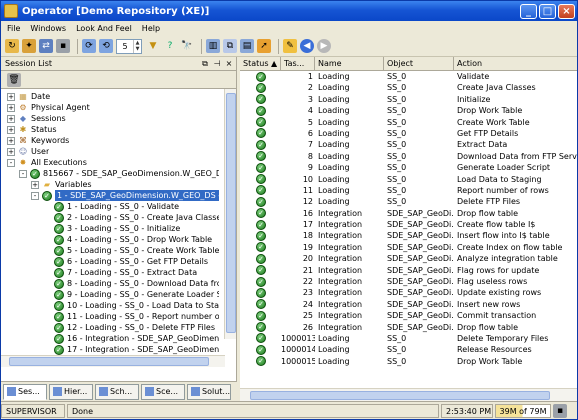 This screenshot has width=578, height=420. Describe the element at coordinates (106, 46) in the screenshot. I see `sync-icon: ⟲` at that location.